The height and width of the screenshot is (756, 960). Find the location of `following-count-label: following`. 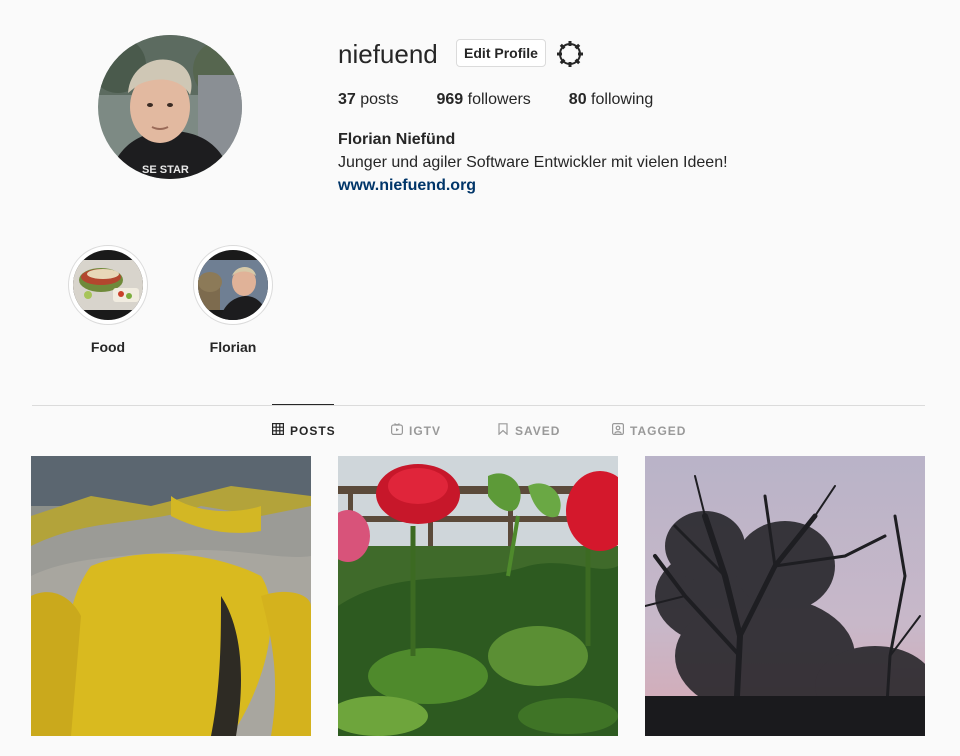

following-count-label: following is located at coordinates (622, 99).